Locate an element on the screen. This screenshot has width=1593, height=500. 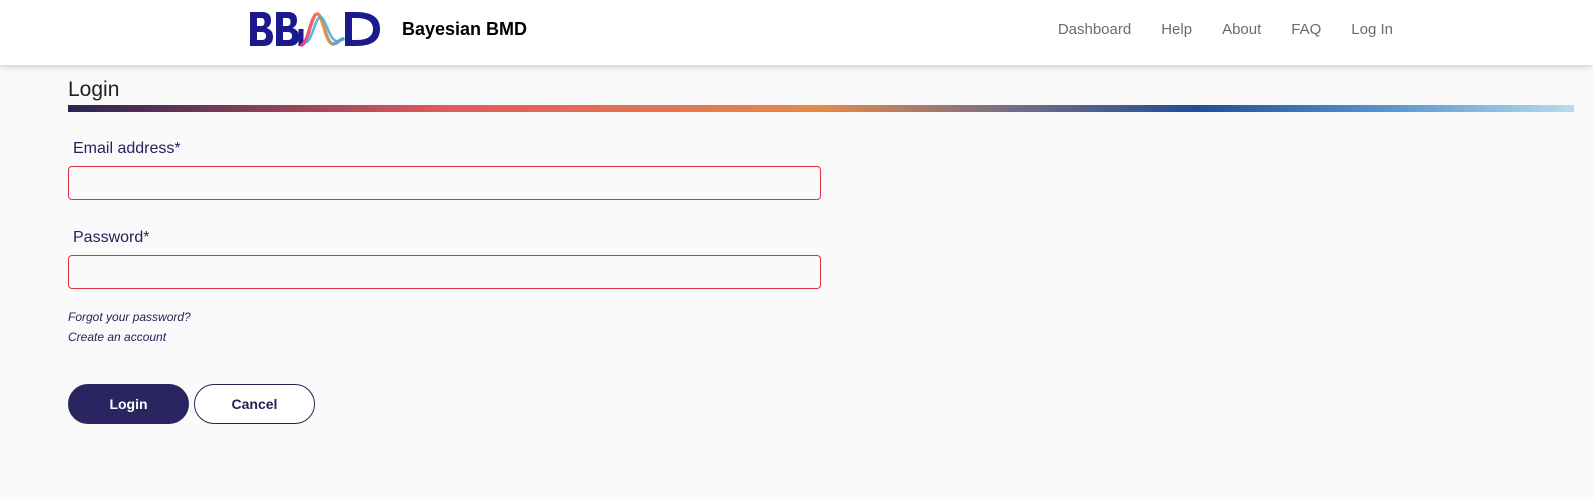
app-title: Bayesian BMD is located at coordinates (465, 29).